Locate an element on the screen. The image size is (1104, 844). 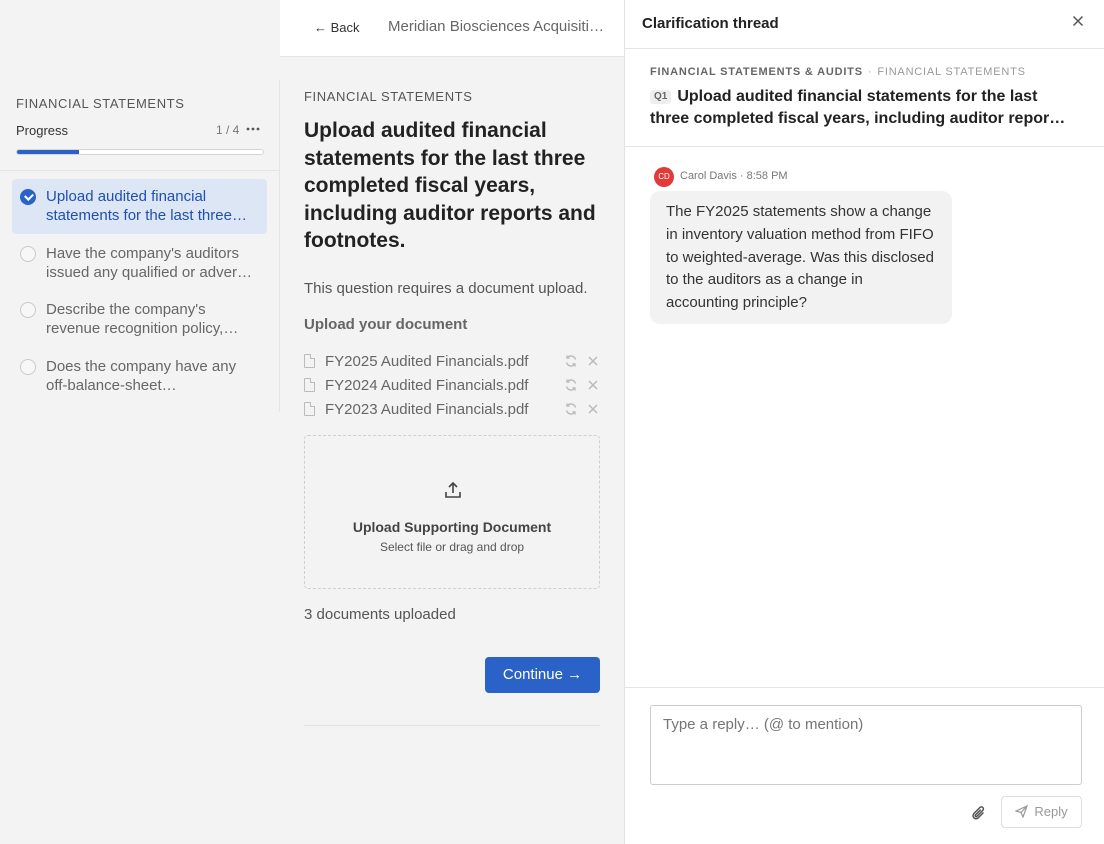
check-circle-icon is located at coordinates (28, 197).